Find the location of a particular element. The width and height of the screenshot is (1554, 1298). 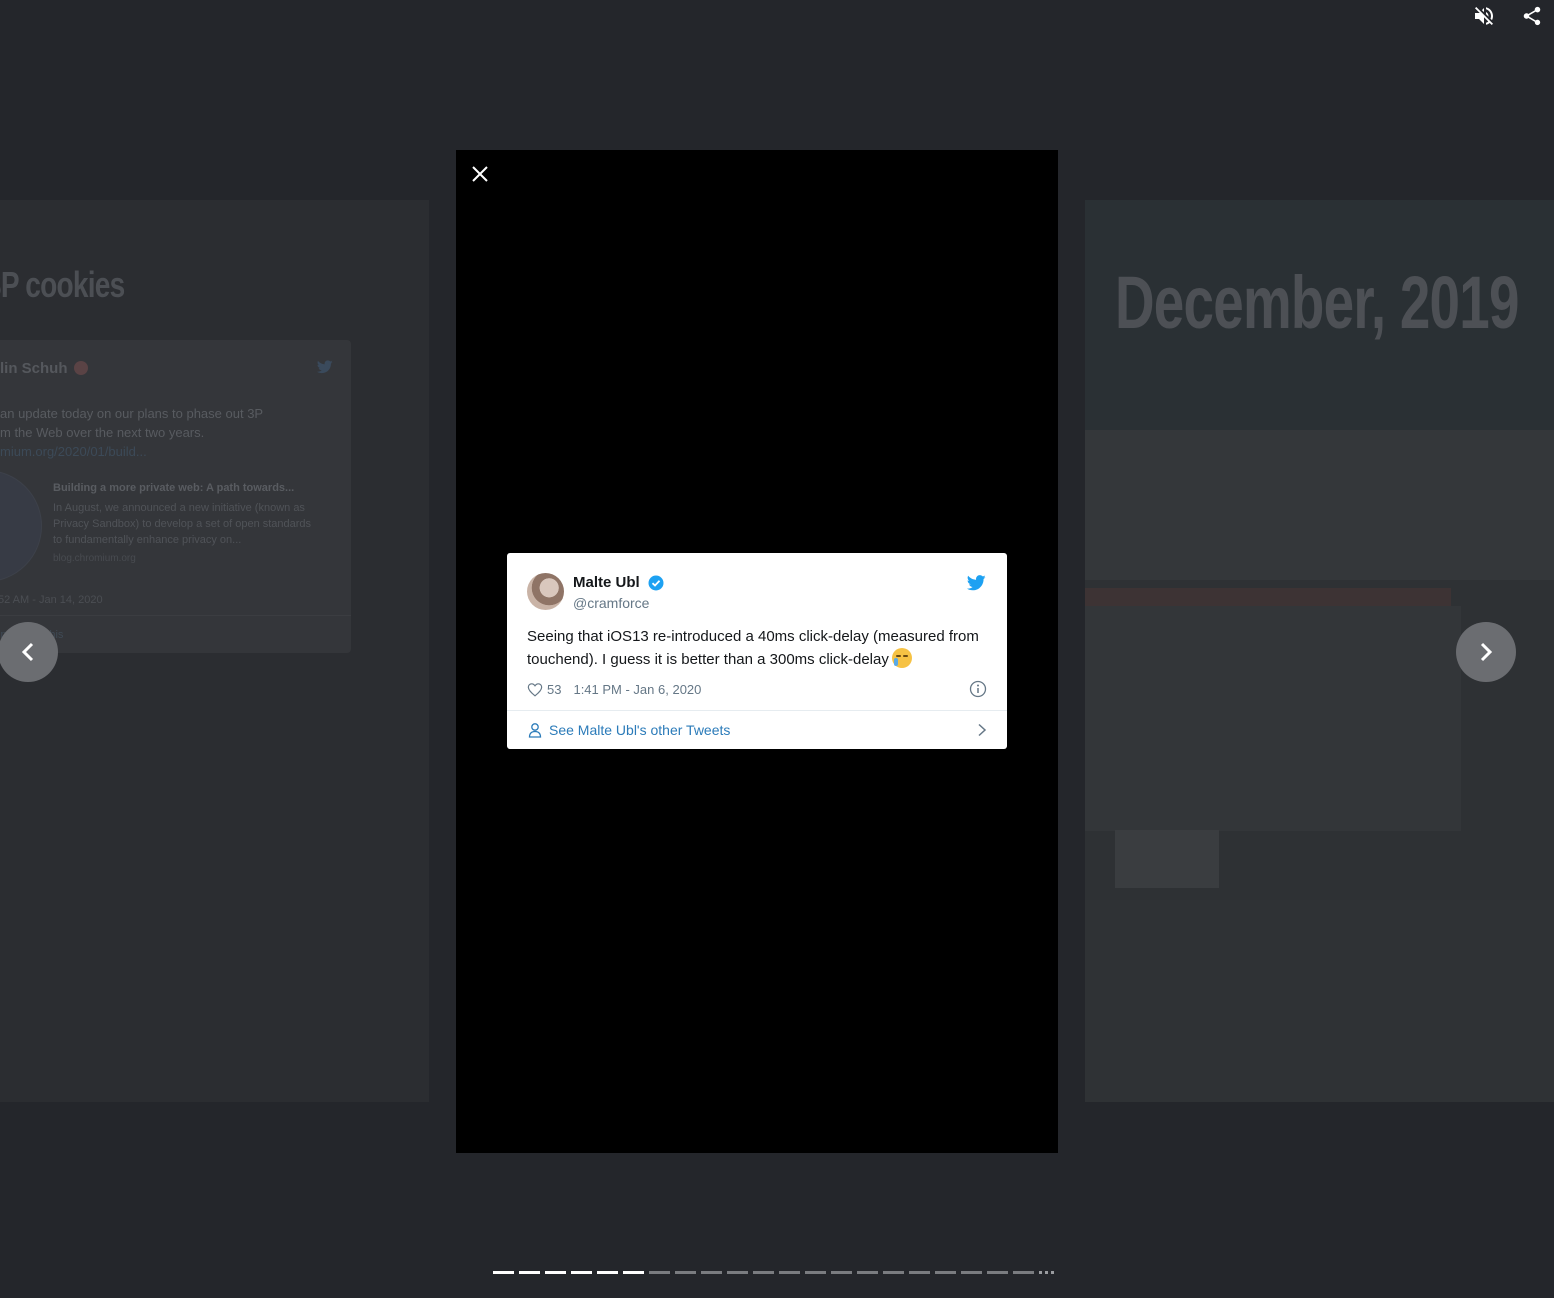

close-icon is located at coordinates (480, 174).